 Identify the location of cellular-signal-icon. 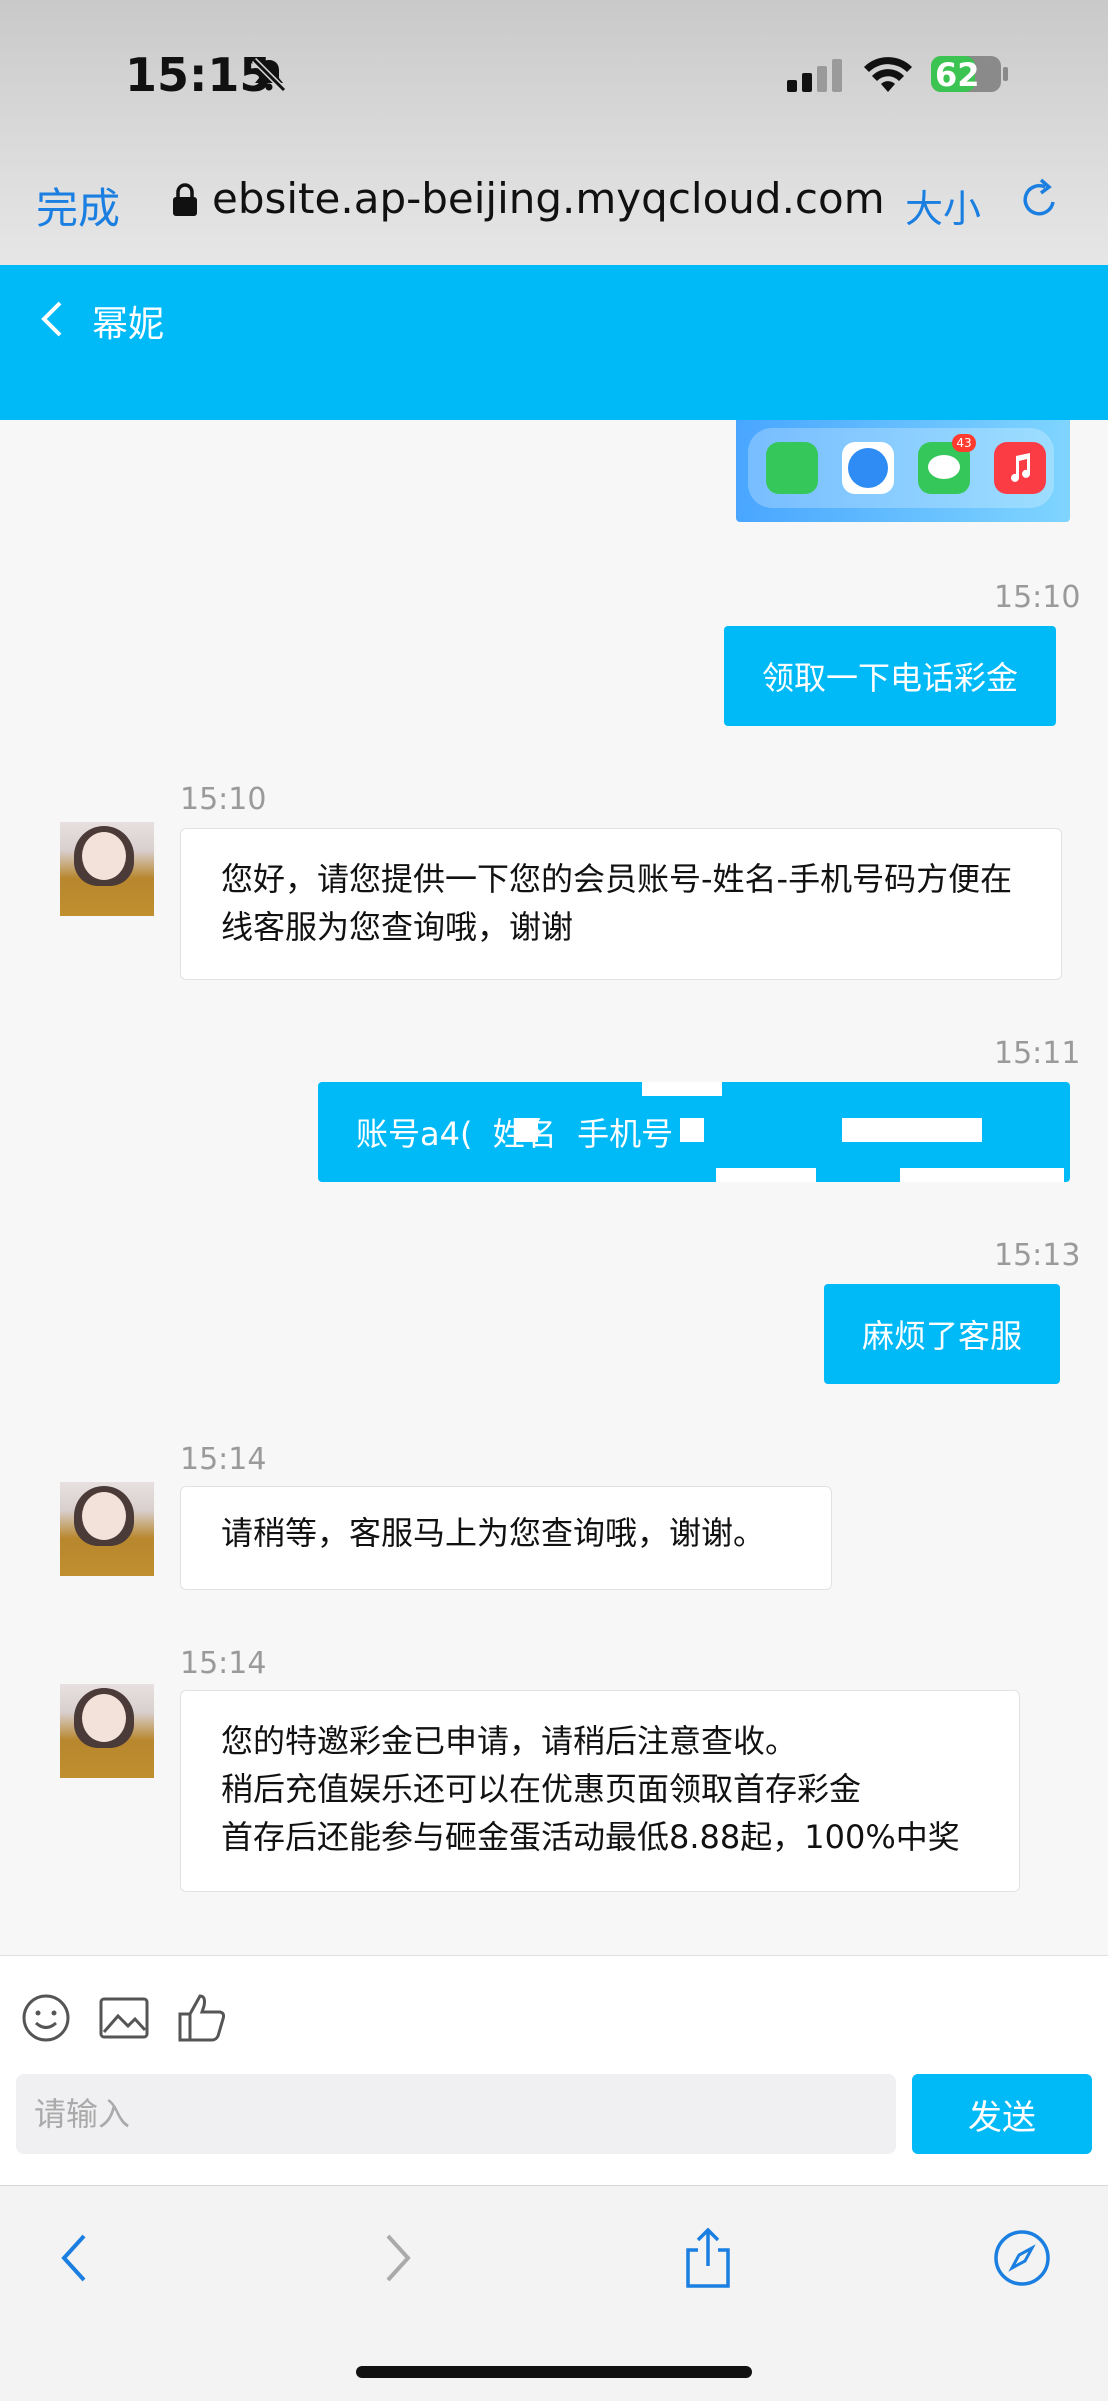
(814, 75).